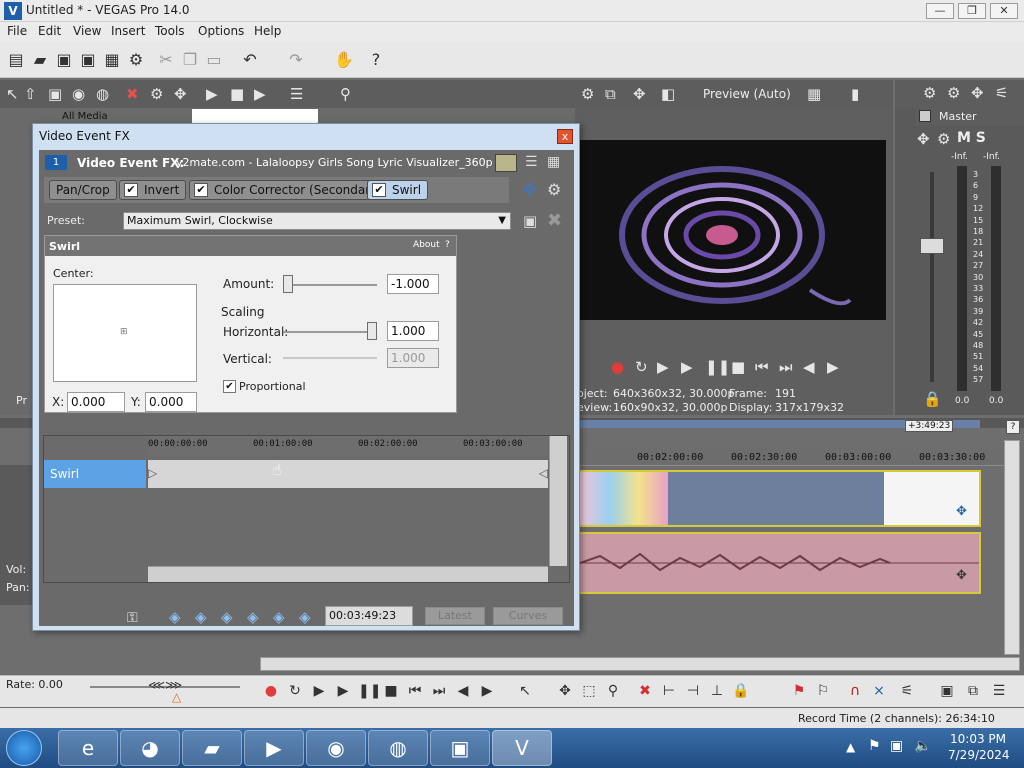 This screenshot has height=768, width=1024. I want to click on amount-input: -1.000, so click(413, 284).